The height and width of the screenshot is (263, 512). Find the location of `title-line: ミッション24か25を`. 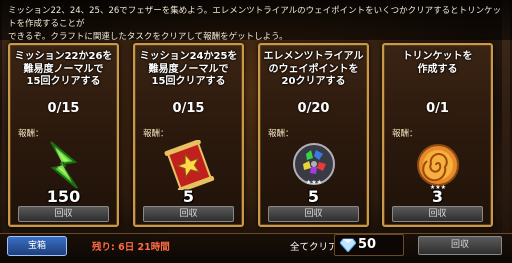

title-line: ミッション24か25を is located at coordinates (188, 56).